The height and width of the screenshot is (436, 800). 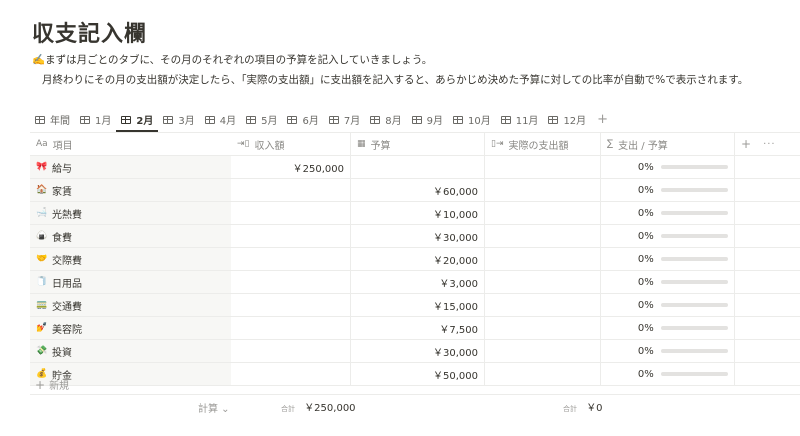 What do you see at coordinates (583, 406) in the screenshot?
I see `actual-total: 合計 ￥0` at bounding box center [583, 406].